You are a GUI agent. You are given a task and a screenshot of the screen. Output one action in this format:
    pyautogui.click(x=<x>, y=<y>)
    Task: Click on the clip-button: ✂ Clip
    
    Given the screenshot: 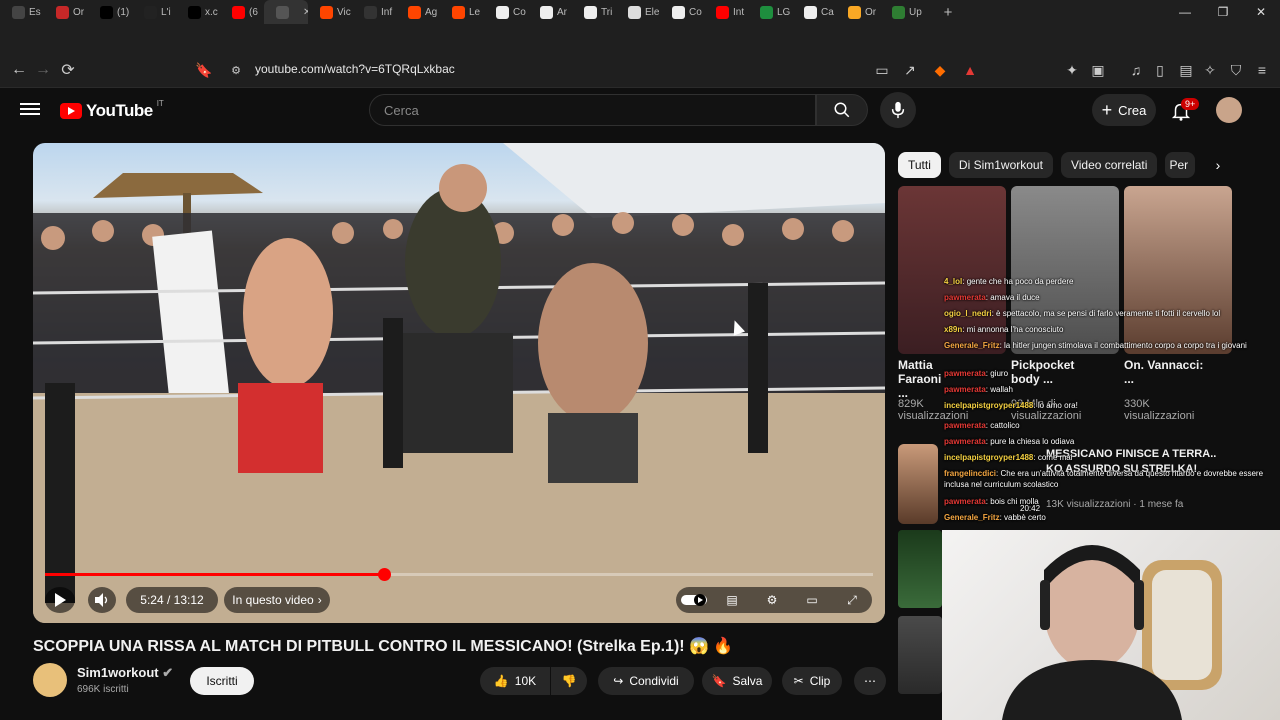 What is the action you would take?
    pyautogui.click(x=812, y=681)
    